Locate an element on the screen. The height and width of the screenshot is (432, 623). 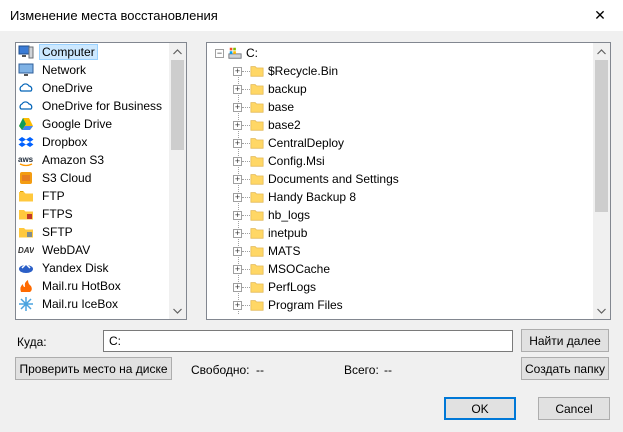
tree-folder-row: + MSOCache is located at coordinates (400, 269).